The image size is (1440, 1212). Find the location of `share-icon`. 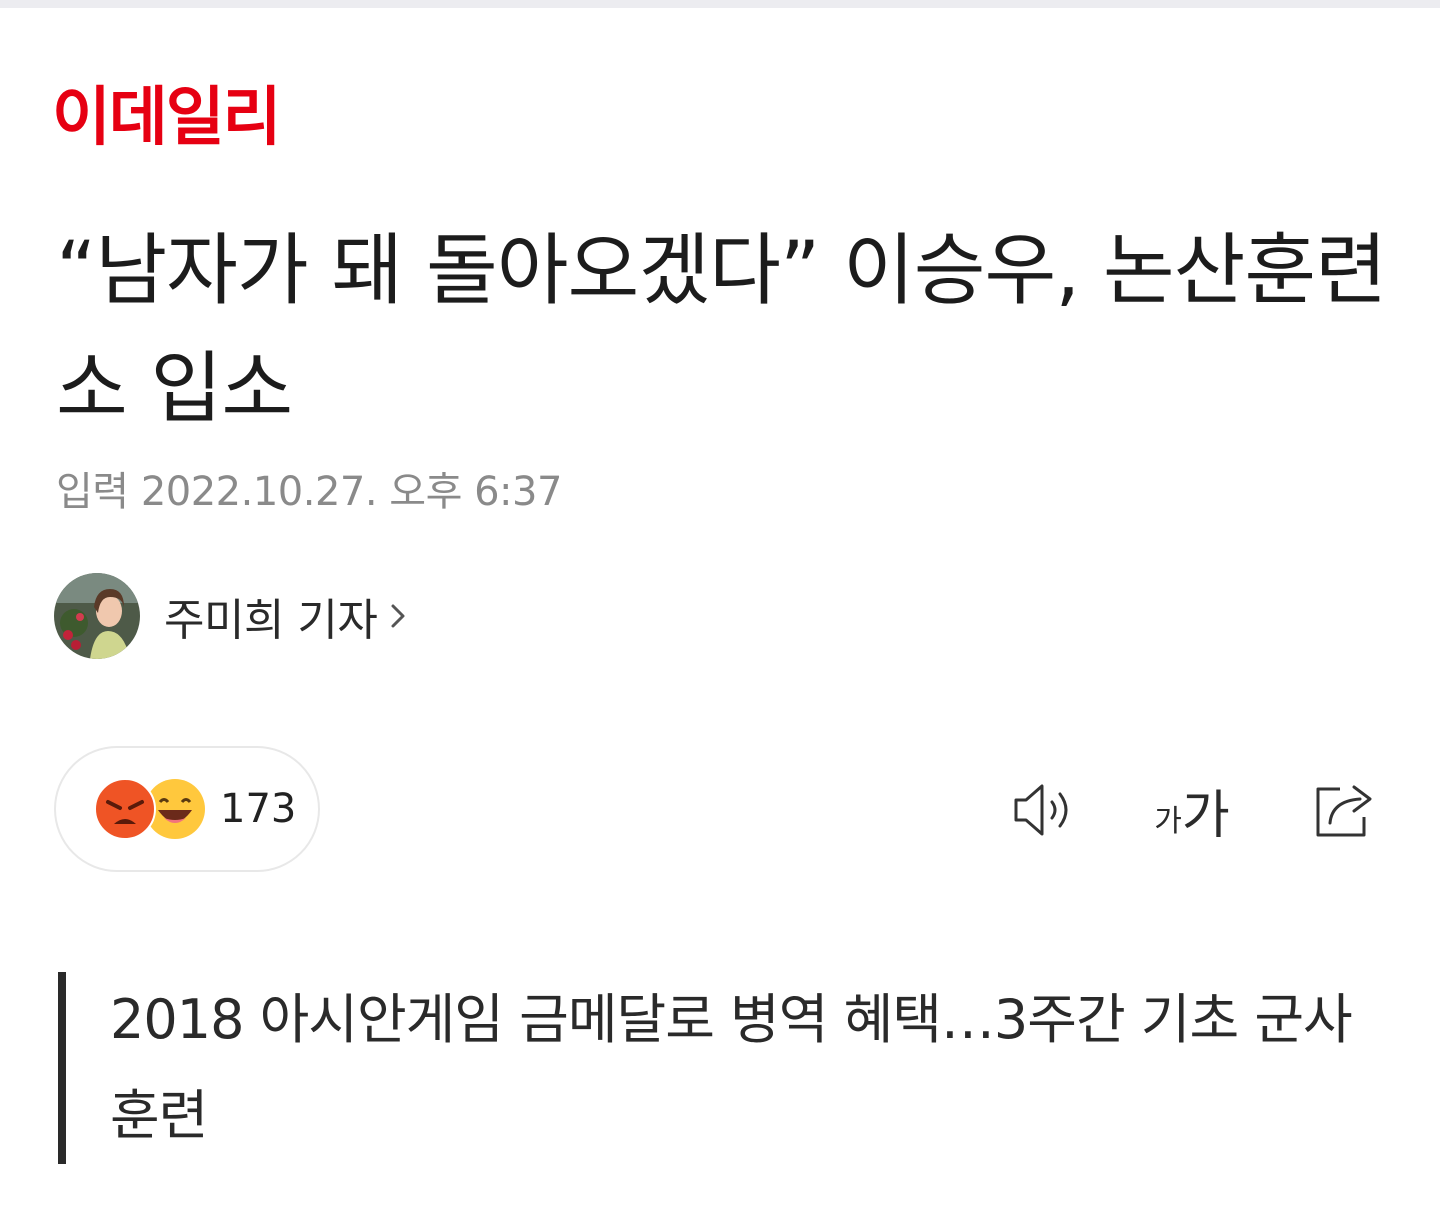

share-icon is located at coordinates (1344, 811).